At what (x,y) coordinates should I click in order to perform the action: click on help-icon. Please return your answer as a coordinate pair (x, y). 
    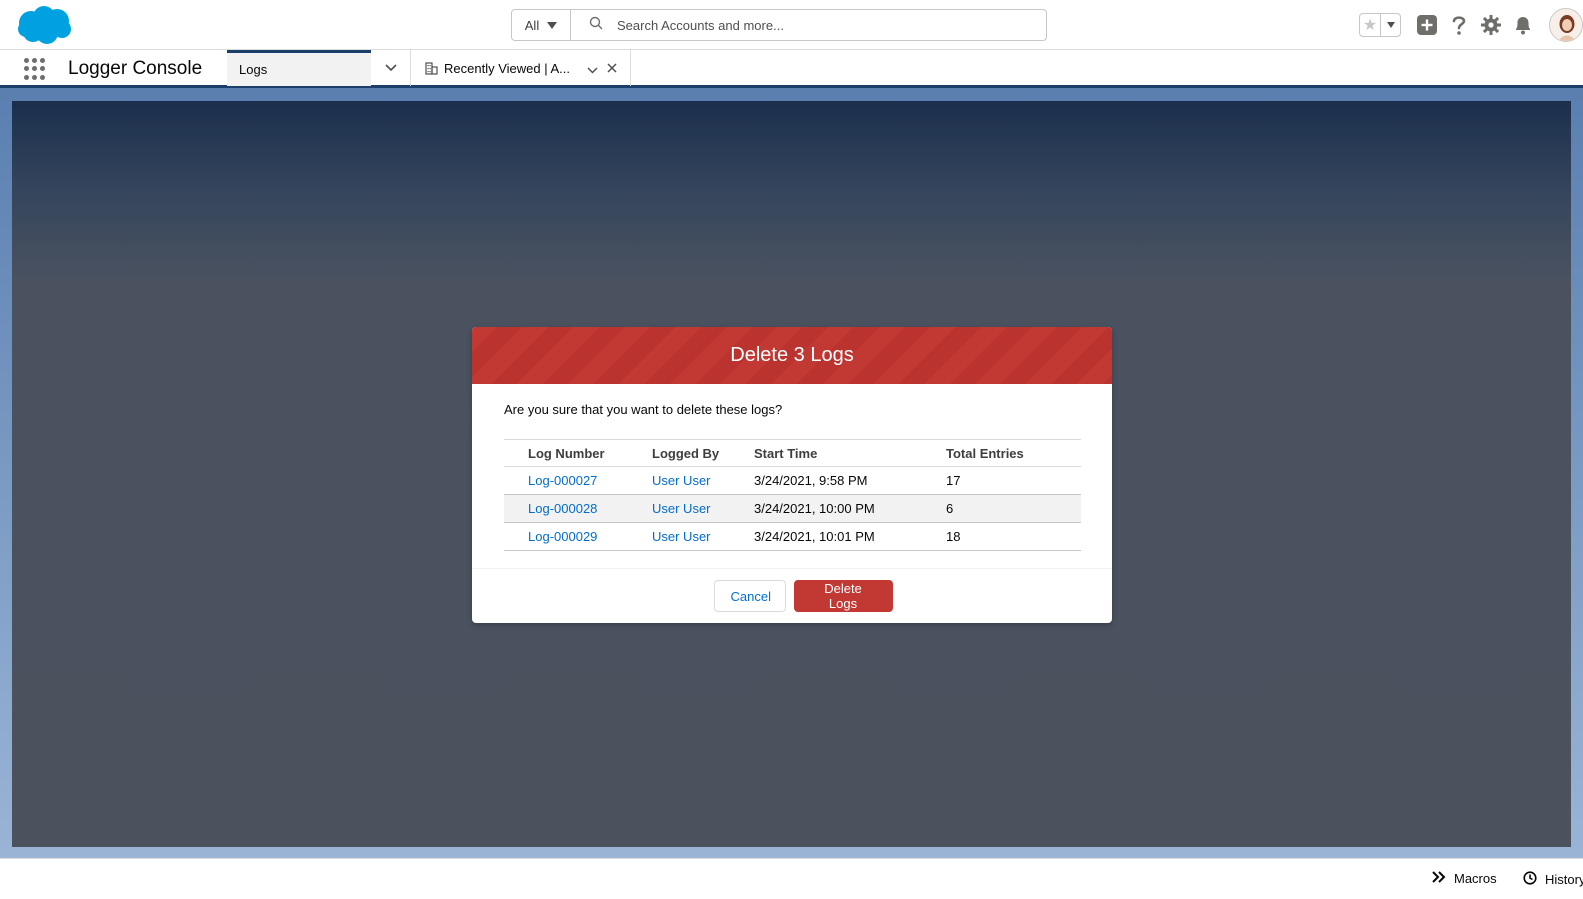
    Looking at the image, I should click on (1459, 25).